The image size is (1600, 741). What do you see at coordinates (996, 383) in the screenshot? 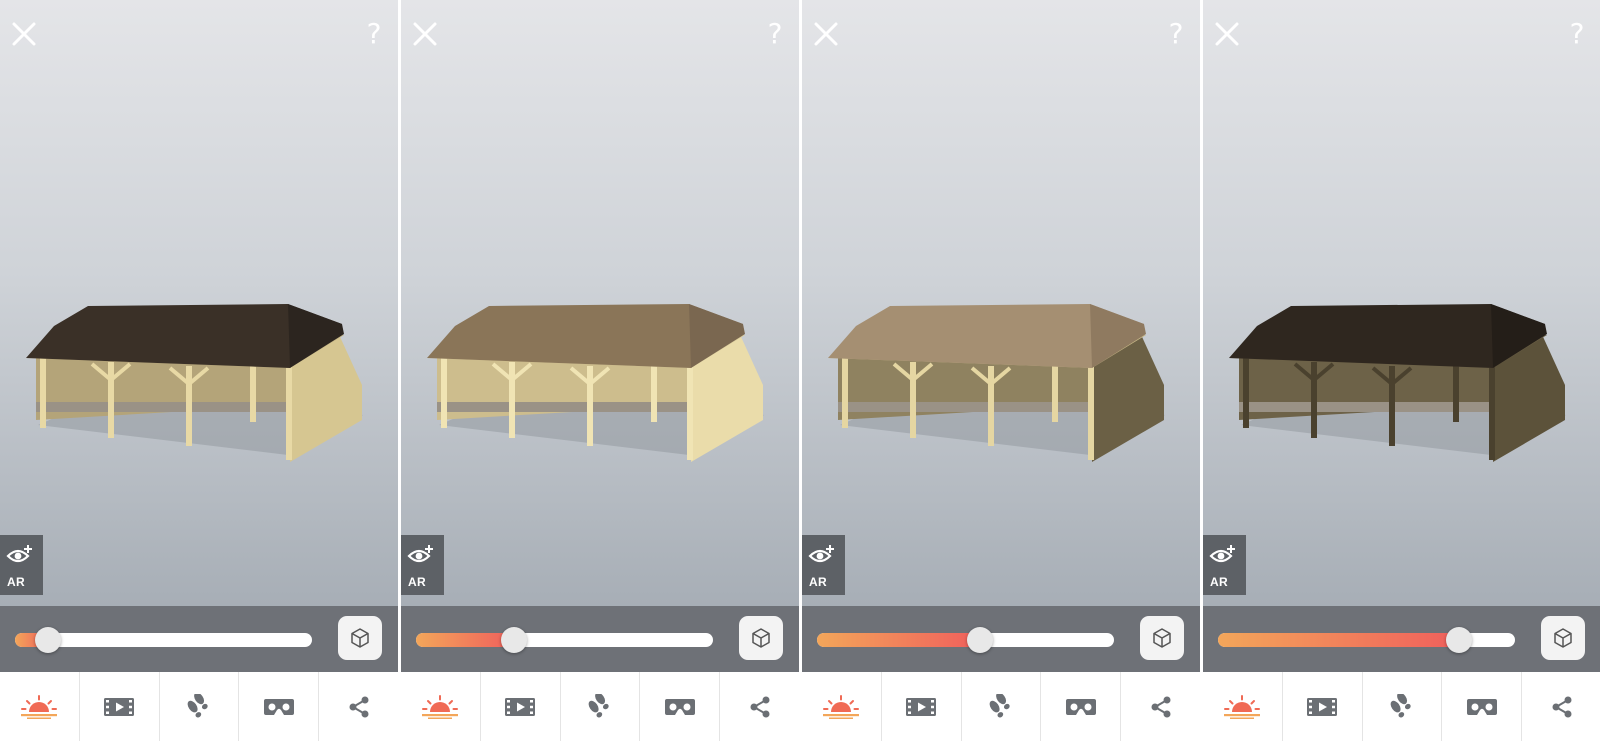
I see `barn-model-image` at bounding box center [996, 383].